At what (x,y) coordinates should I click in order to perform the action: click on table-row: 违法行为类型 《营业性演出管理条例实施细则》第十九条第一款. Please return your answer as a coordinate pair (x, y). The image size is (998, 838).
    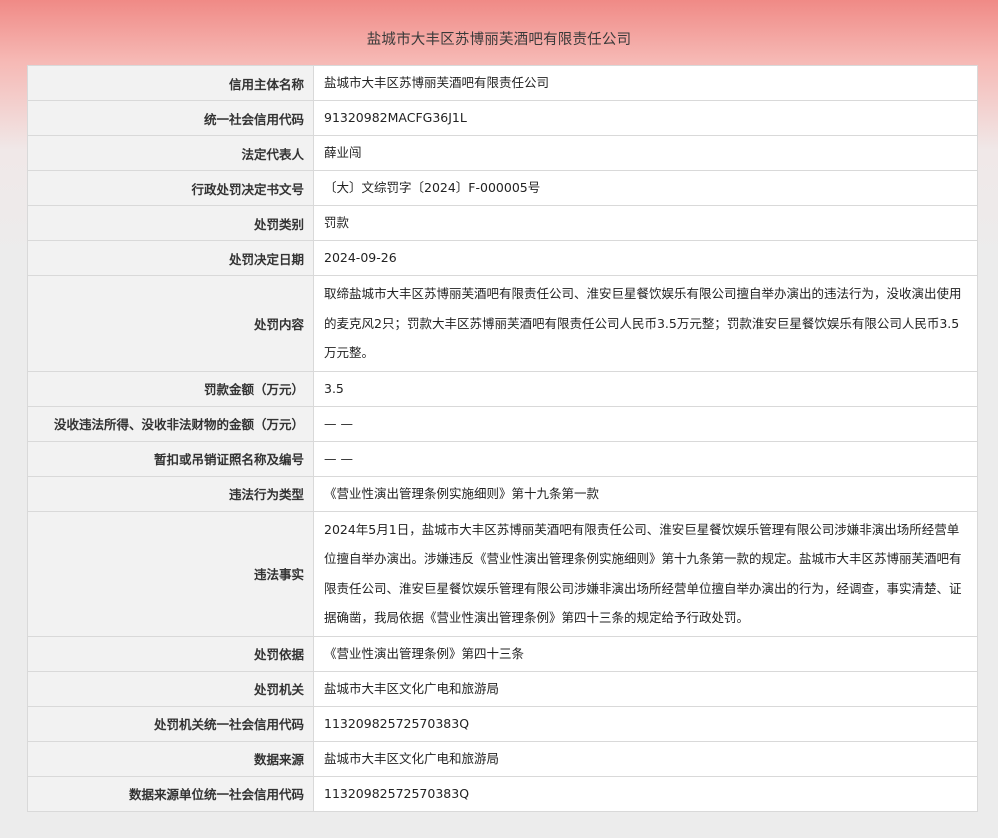
    Looking at the image, I should click on (502, 493).